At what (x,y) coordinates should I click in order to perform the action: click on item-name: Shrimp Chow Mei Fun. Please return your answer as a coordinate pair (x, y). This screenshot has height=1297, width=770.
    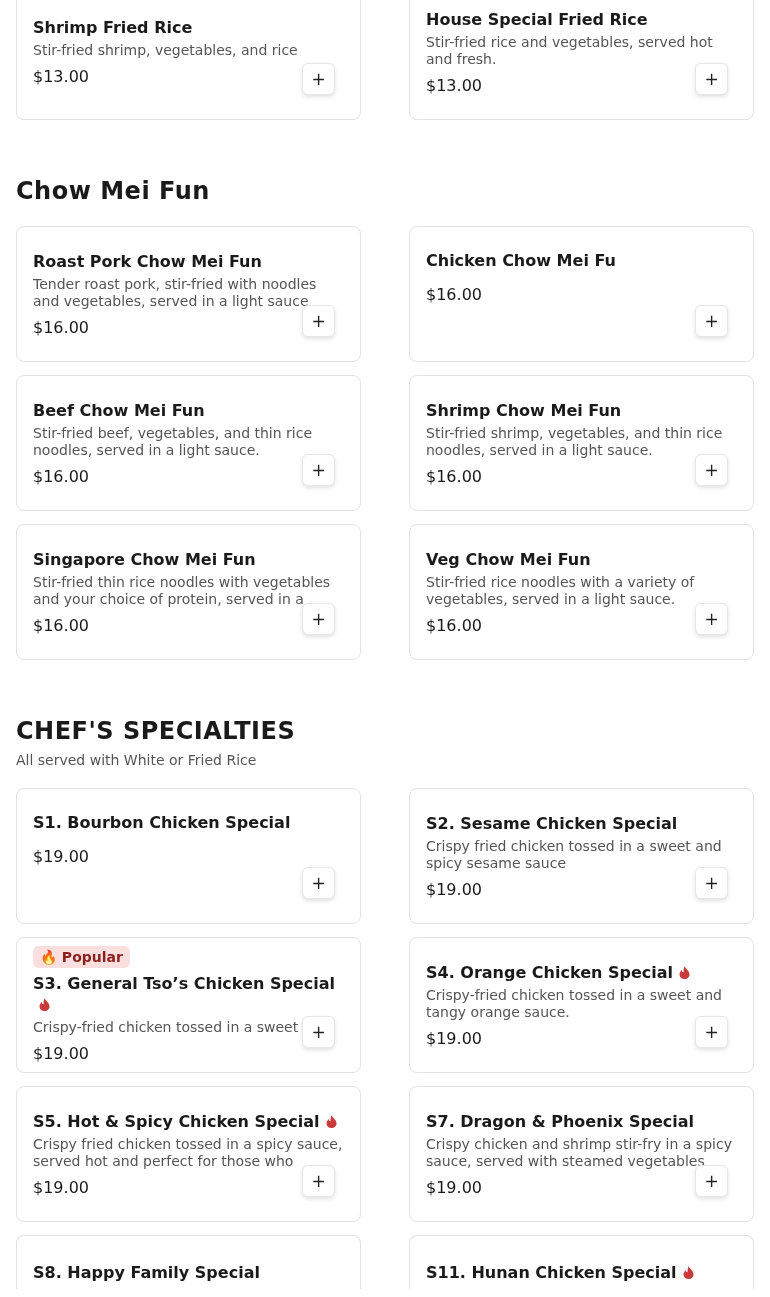
    Looking at the image, I should click on (524, 410).